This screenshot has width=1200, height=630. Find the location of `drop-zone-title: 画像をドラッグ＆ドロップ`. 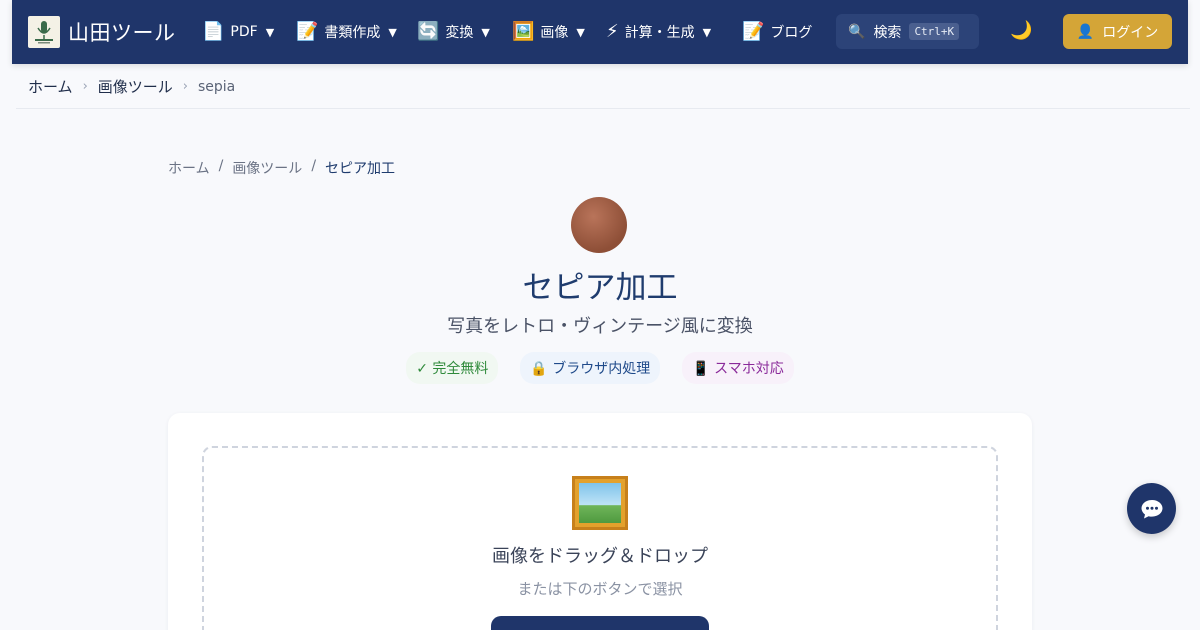

drop-zone-title: 画像をドラッグ＆ドロップ is located at coordinates (600, 556).